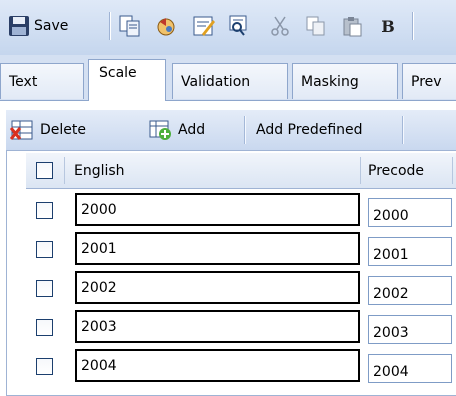 The image size is (456, 396). I want to click on tab-label: Text, so click(23, 81).